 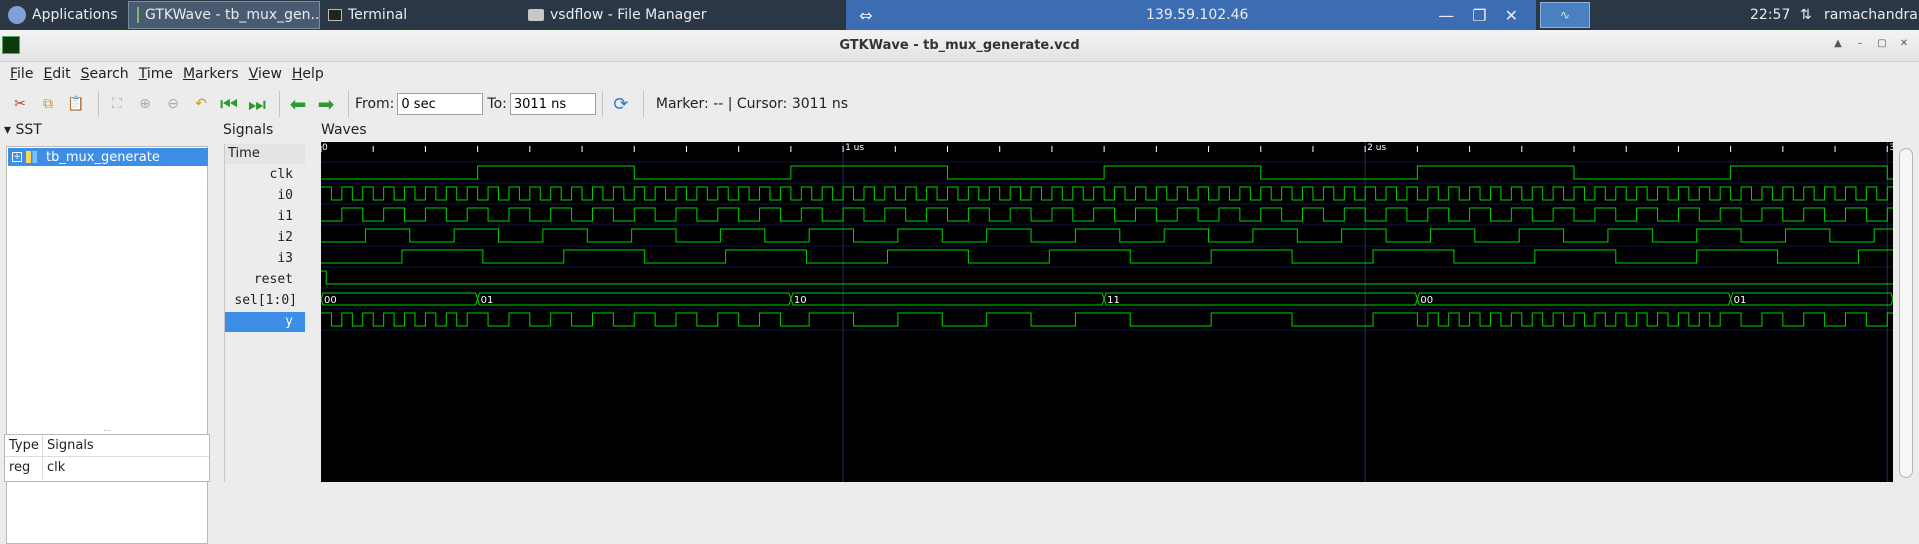 I want to click on signal-label: reset, so click(x=273, y=279).